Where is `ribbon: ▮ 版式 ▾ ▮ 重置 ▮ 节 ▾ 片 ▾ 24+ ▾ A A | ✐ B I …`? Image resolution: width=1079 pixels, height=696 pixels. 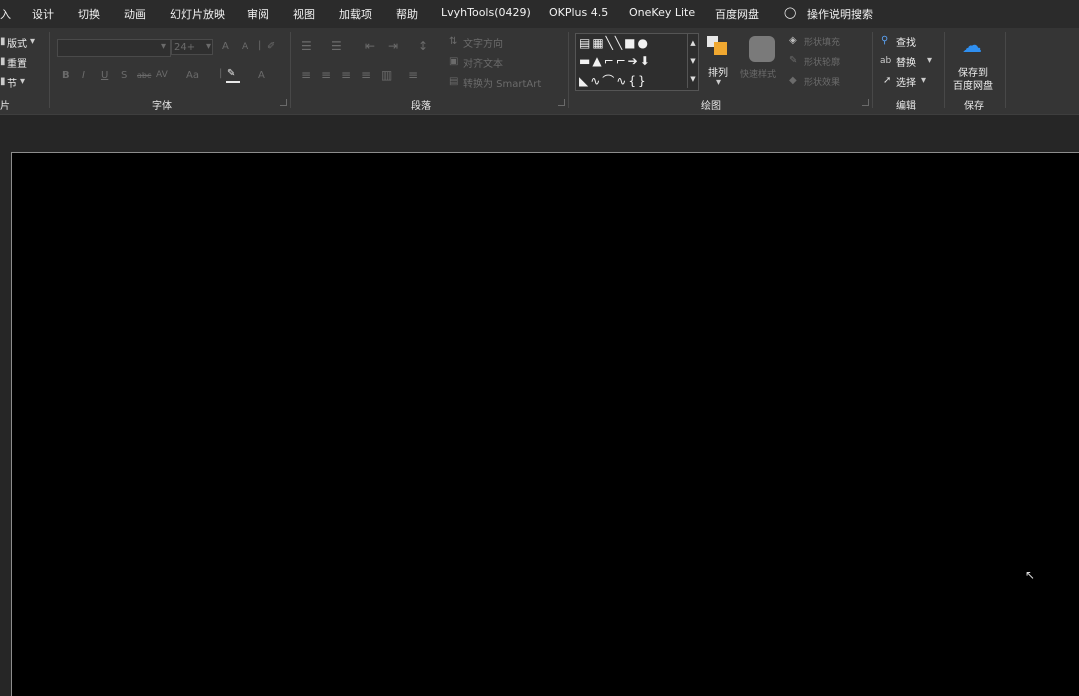
ribbon: ▮ 版式 ▾ ▮ 重置 ▮ 节 ▾ 片 ▾ 24+ ▾ A A | ✐ B I … is located at coordinates (539, 71).